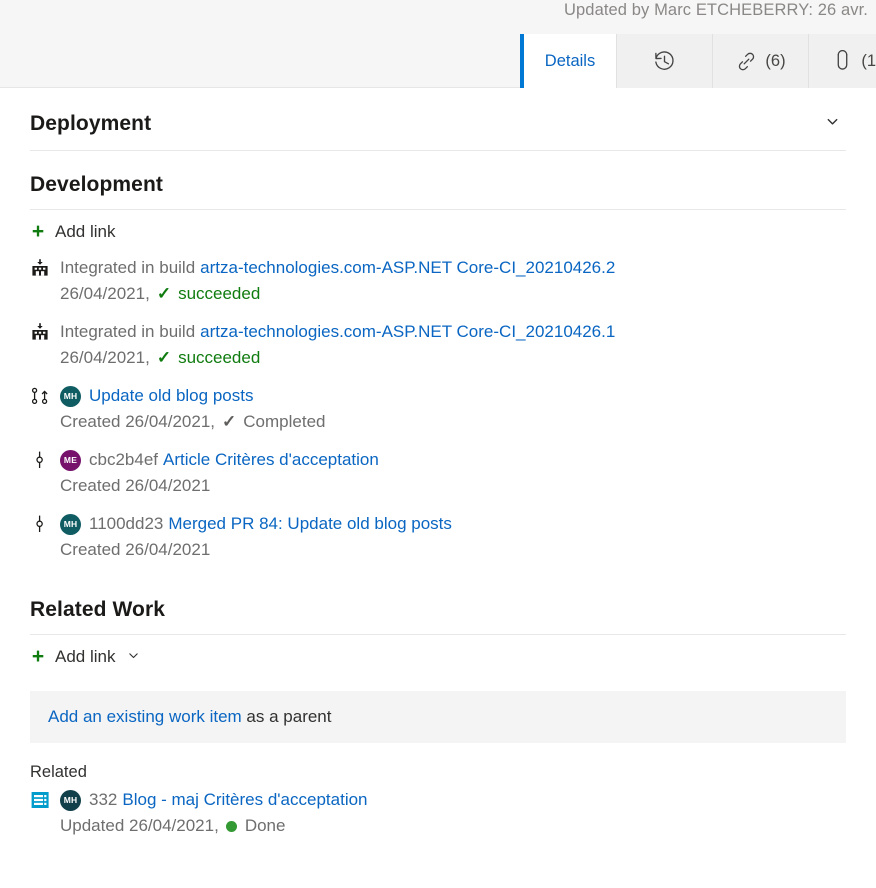 Image resolution: width=876 pixels, height=888 pixels. Describe the element at coordinates (746, 61) in the screenshot. I see `link-icon` at that location.